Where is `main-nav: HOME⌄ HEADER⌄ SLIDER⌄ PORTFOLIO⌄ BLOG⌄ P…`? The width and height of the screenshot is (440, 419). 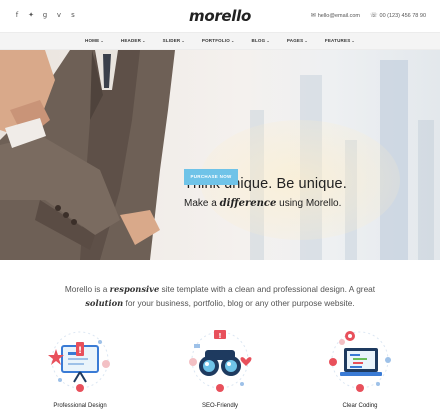
main-nav: HOME⌄ HEADER⌄ SLIDER⌄ PORTFOLIO⌄ BLOG⌄ P… is located at coordinates (220, 41).